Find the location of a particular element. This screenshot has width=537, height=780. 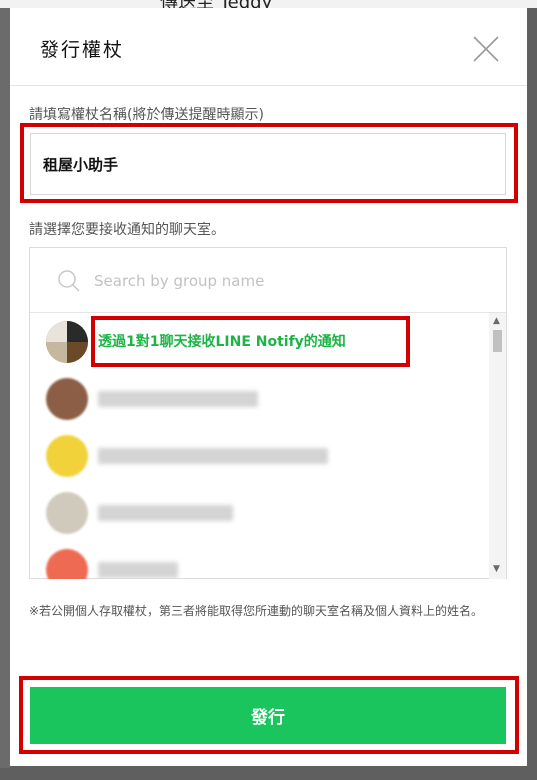

token-name-input is located at coordinates (268, 164).